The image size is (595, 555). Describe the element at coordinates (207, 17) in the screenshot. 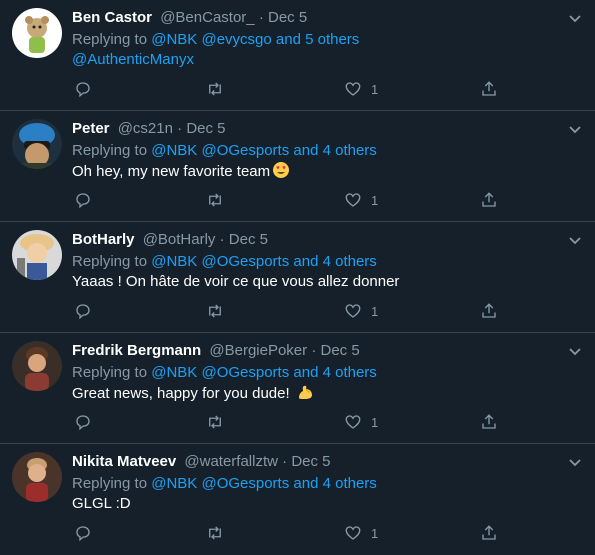

I see `user-handle: @BenCastor_` at that location.